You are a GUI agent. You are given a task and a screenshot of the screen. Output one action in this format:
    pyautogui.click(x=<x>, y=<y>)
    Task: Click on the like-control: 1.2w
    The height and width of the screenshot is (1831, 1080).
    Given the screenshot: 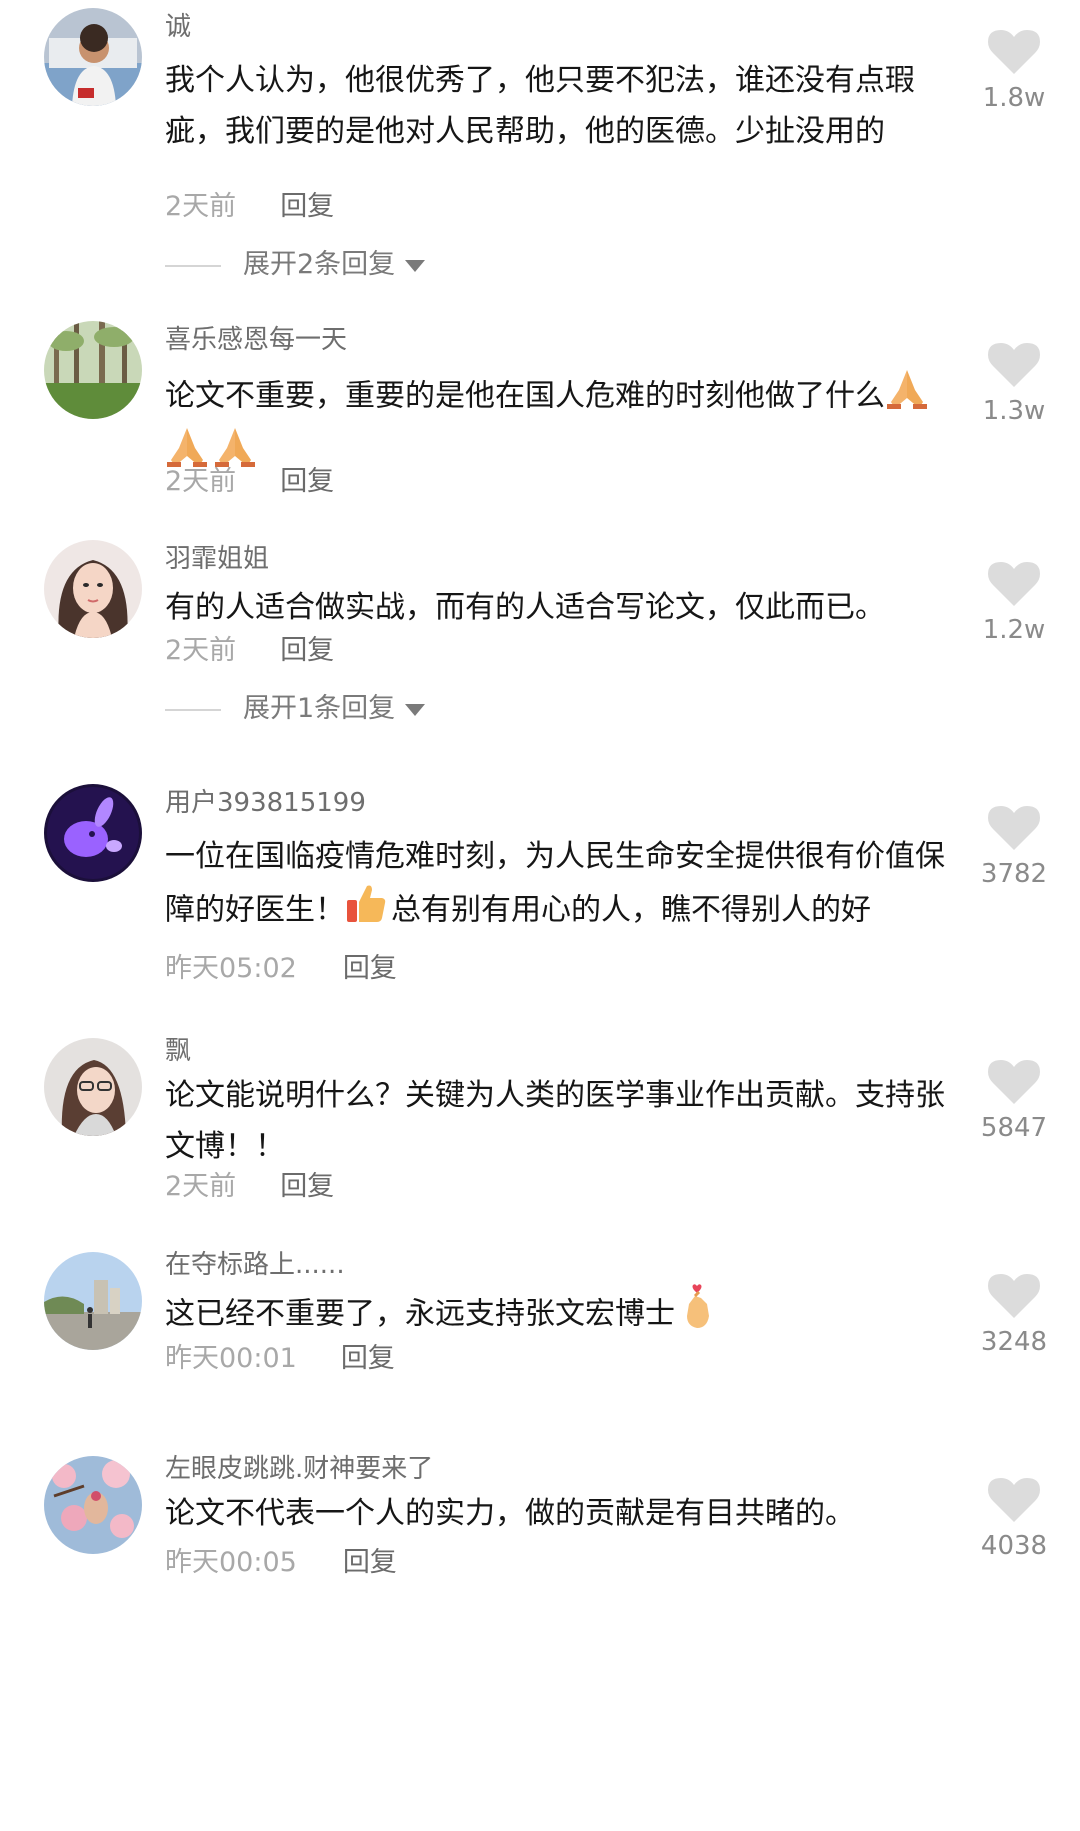 What is the action you would take?
    pyautogui.click(x=1014, y=604)
    